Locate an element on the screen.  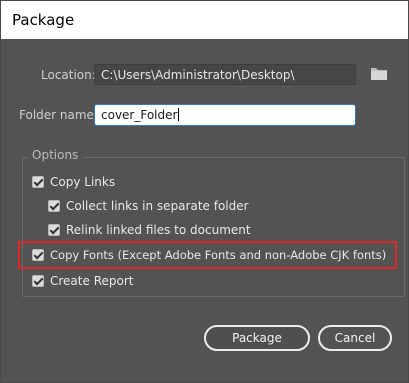
relink-files-checkbox is located at coordinates (54, 230).